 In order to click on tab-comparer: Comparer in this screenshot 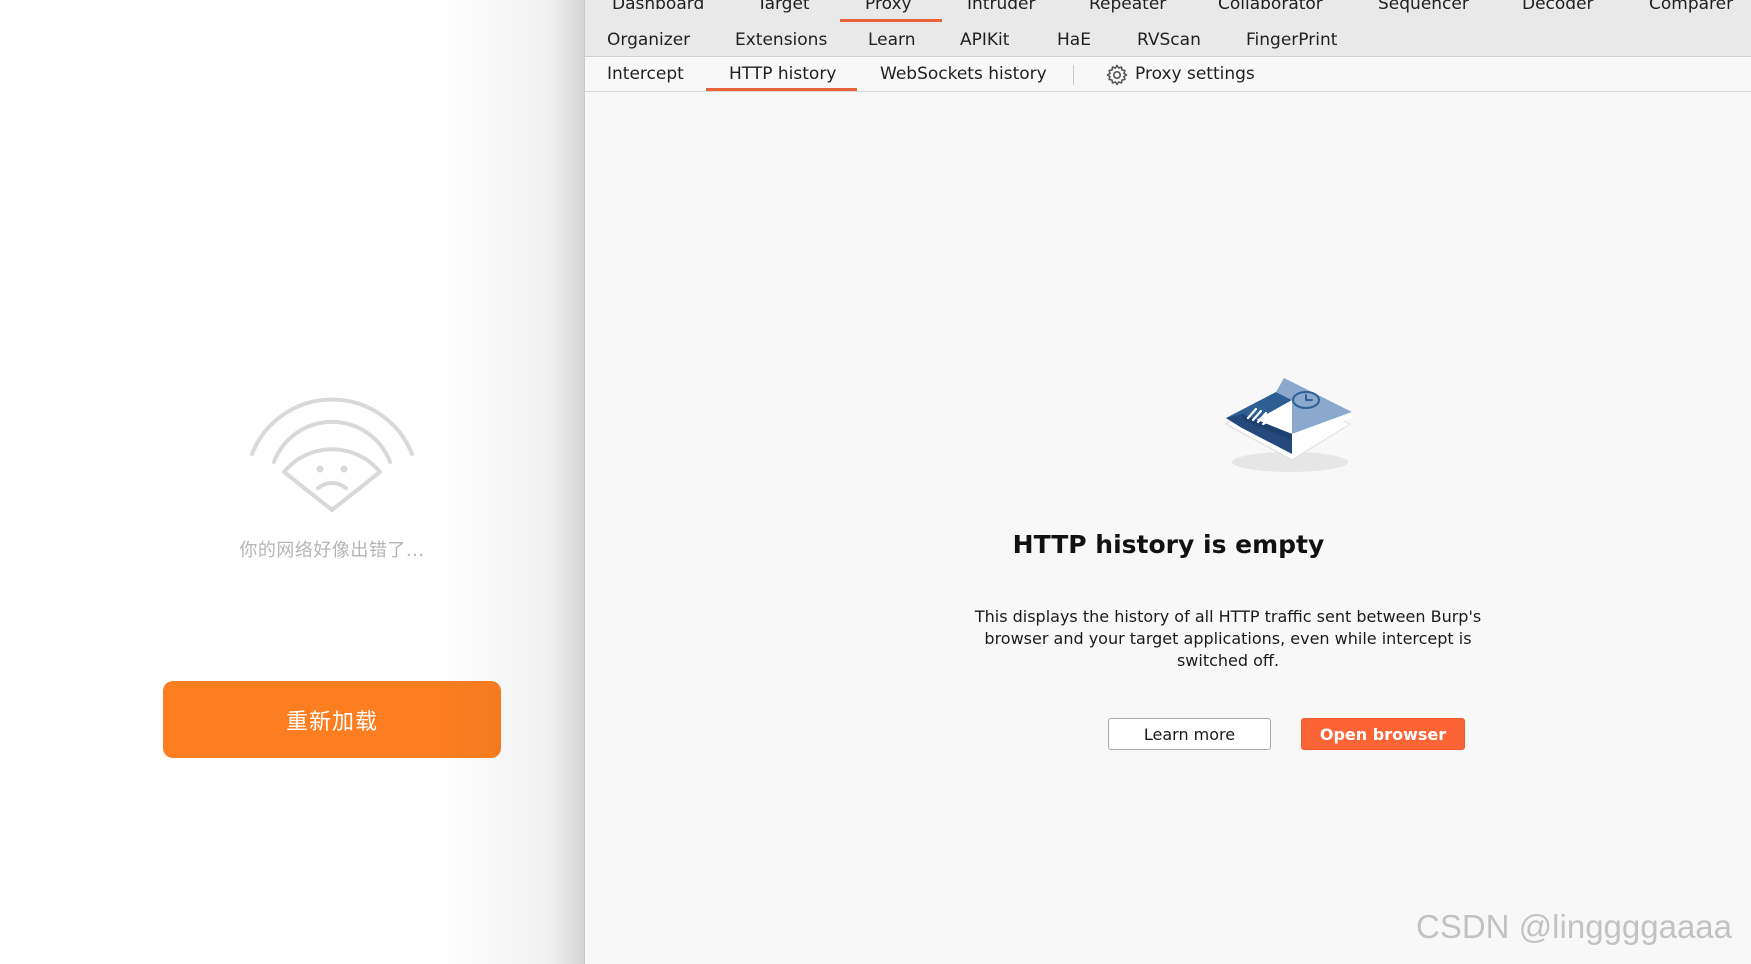, I will do `click(1691, 7)`.